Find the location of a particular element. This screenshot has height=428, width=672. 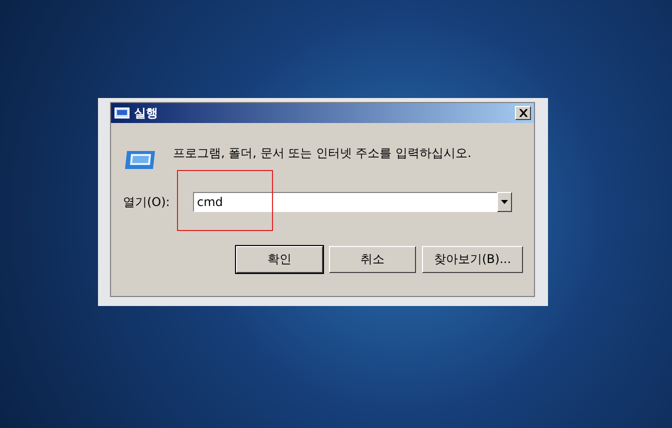

close-button is located at coordinates (523, 113).